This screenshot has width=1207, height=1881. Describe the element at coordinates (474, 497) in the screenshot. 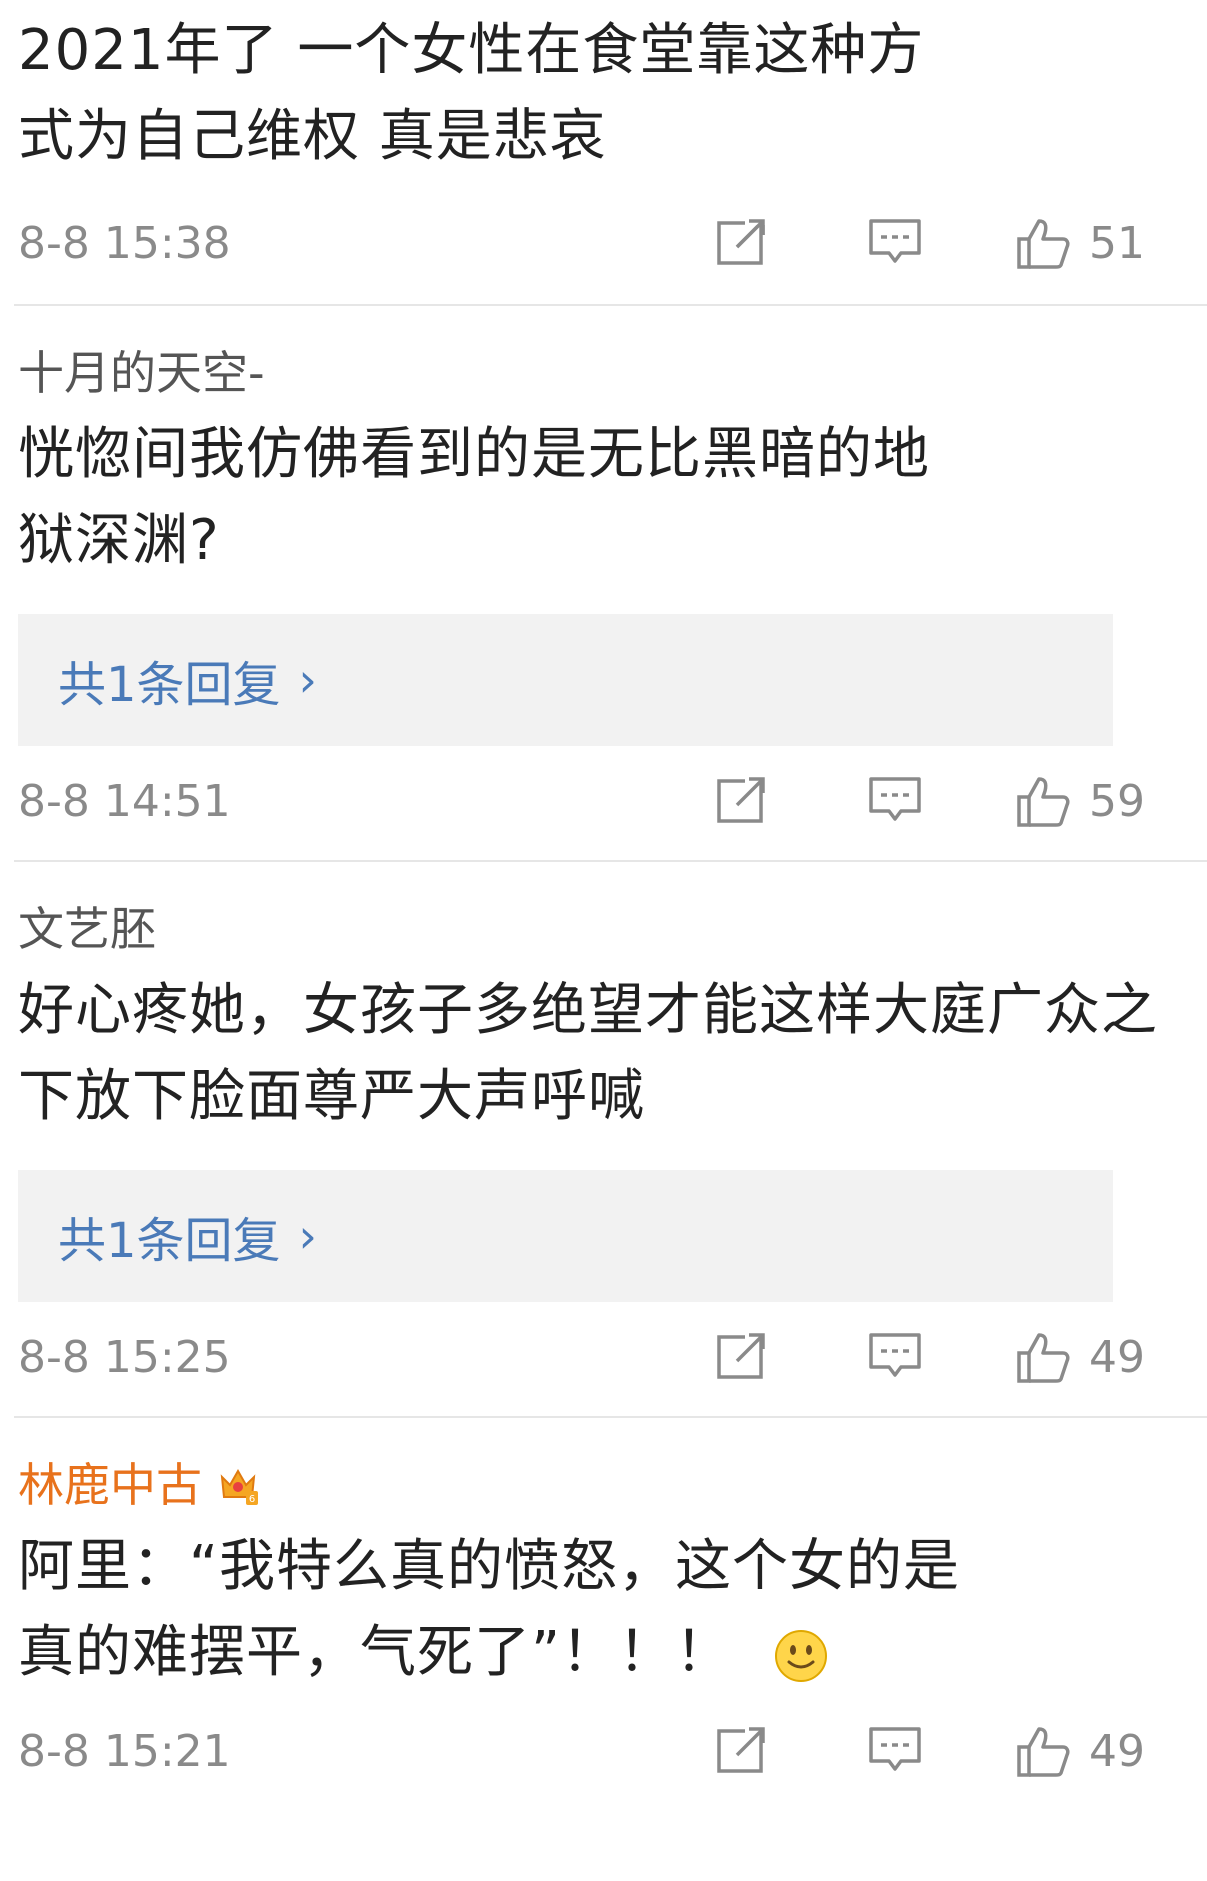

I see `comment-content: 恍惚间我仿佛看到的是无比黑暗的地狱深渊?` at that location.